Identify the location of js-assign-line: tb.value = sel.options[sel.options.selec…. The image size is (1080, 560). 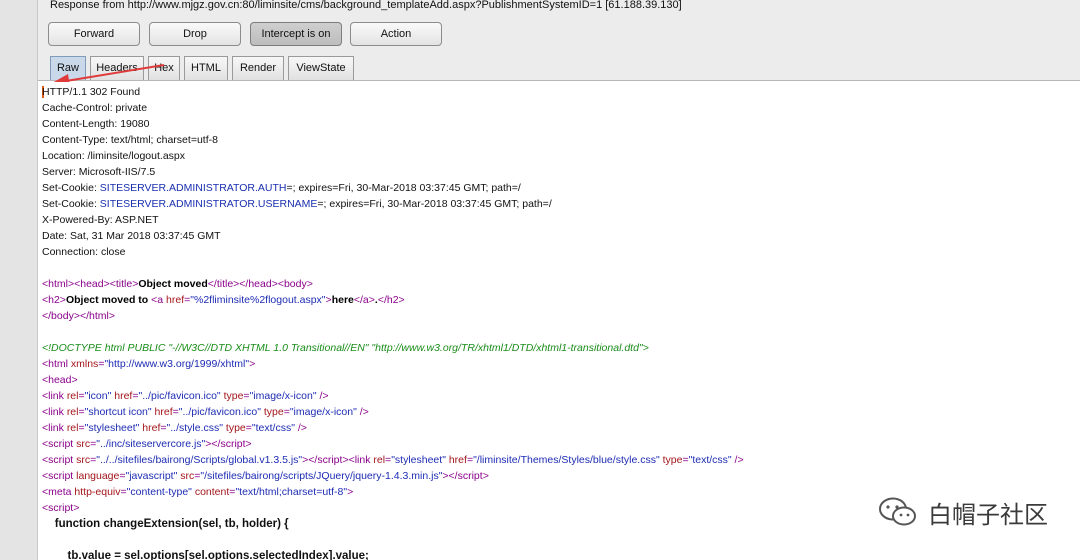
(205, 555).